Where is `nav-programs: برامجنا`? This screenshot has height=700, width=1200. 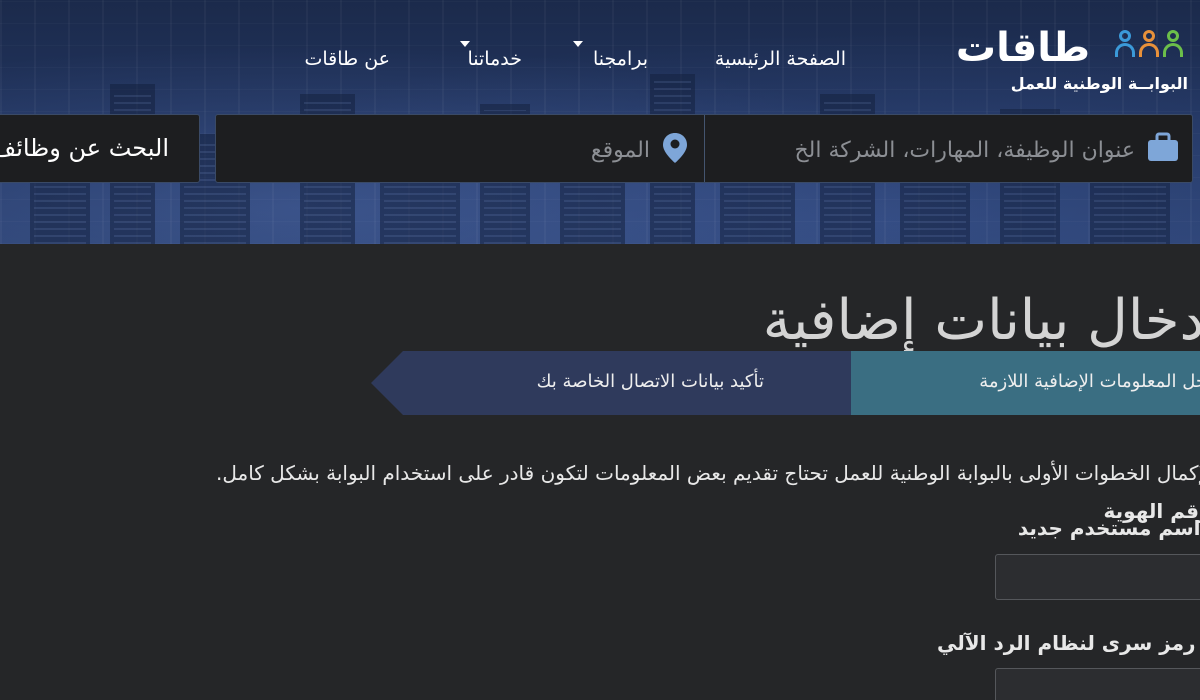
nav-programs: برامجنا is located at coordinates (610, 57).